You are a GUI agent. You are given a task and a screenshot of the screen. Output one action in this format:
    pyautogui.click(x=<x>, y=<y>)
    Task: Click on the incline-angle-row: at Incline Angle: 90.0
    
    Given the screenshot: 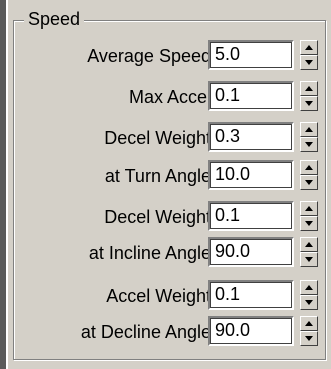 What is the action you would take?
    pyautogui.click(x=167, y=253)
    